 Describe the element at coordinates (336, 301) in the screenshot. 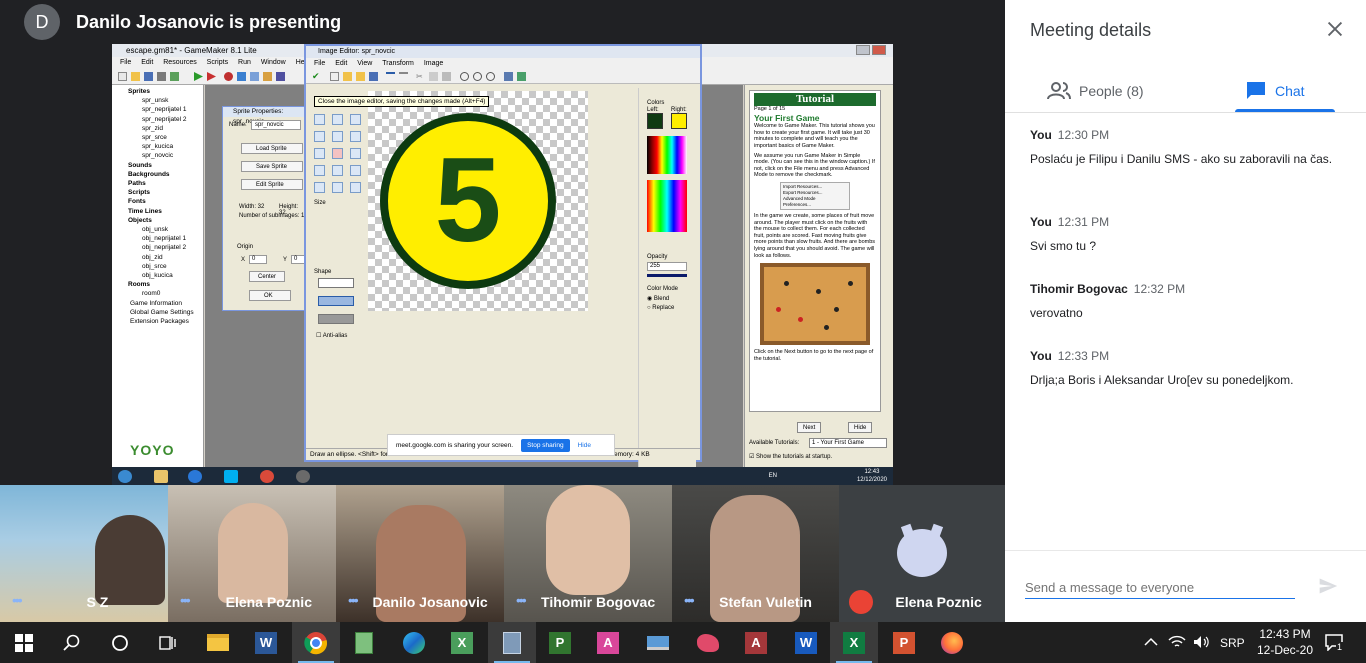

I see `shape-filled-outline-option` at that location.